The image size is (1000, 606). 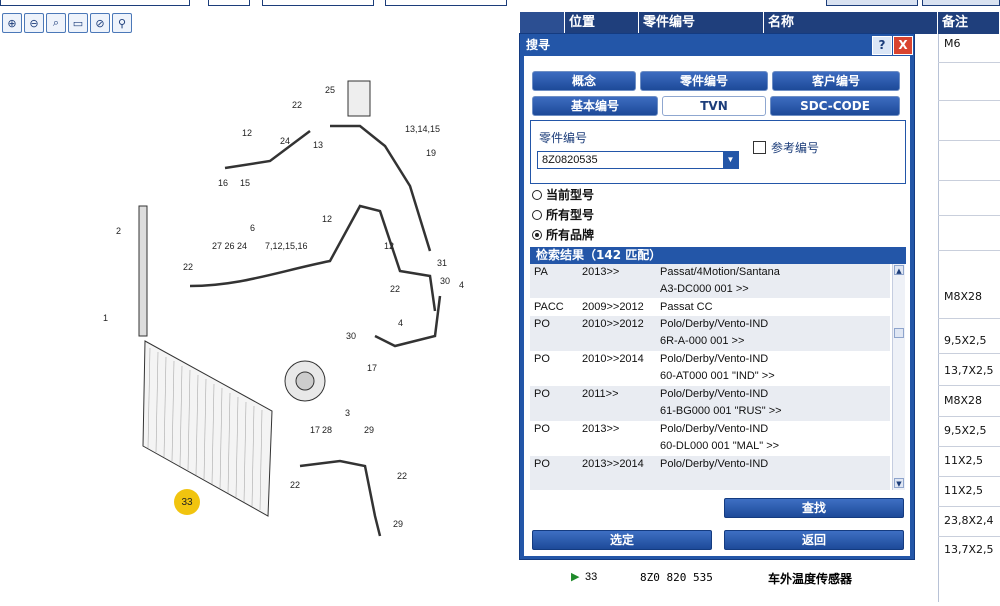 What do you see at coordinates (613, 464) in the screenshot?
I see `result-year: 2013>>2014` at bounding box center [613, 464].